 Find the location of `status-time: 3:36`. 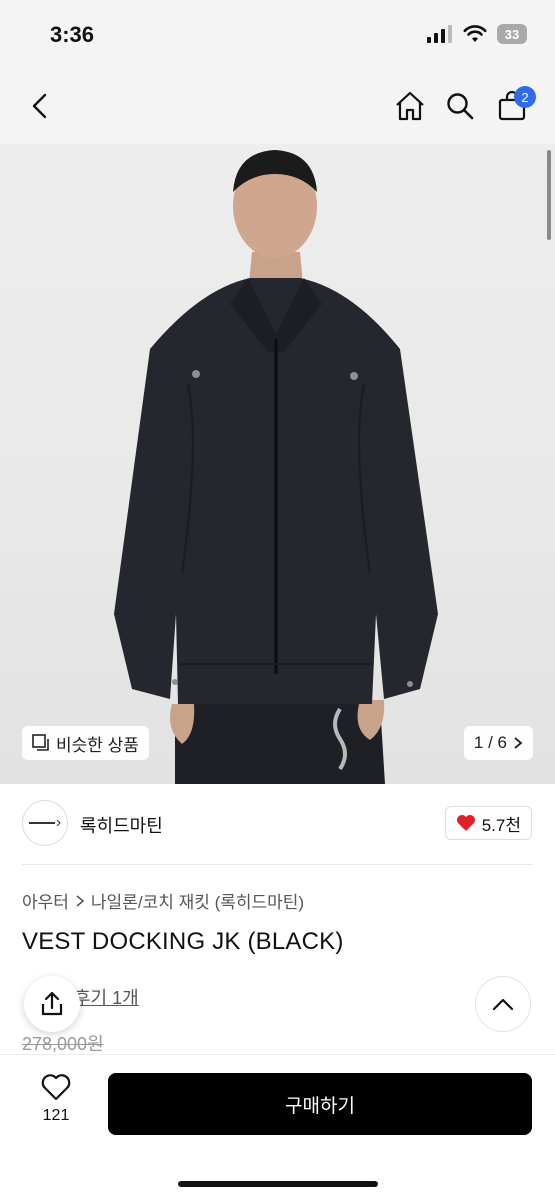

status-time: 3:36 is located at coordinates (72, 34).